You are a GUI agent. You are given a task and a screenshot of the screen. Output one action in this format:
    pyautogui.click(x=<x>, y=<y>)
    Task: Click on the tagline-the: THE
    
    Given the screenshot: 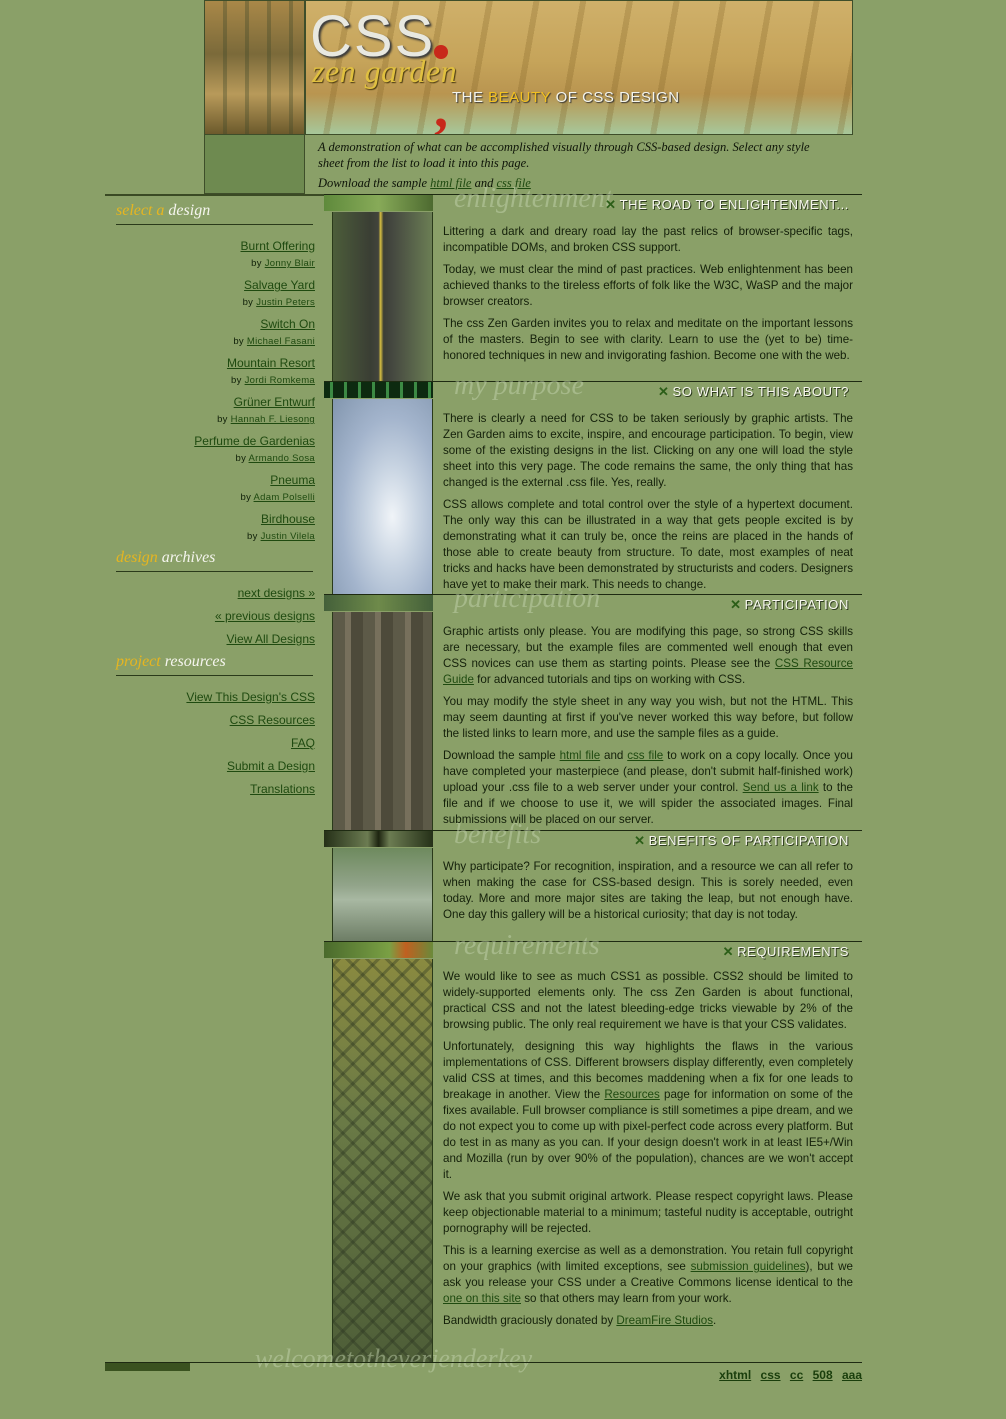 What is the action you would take?
    pyautogui.click(x=468, y=97)
    